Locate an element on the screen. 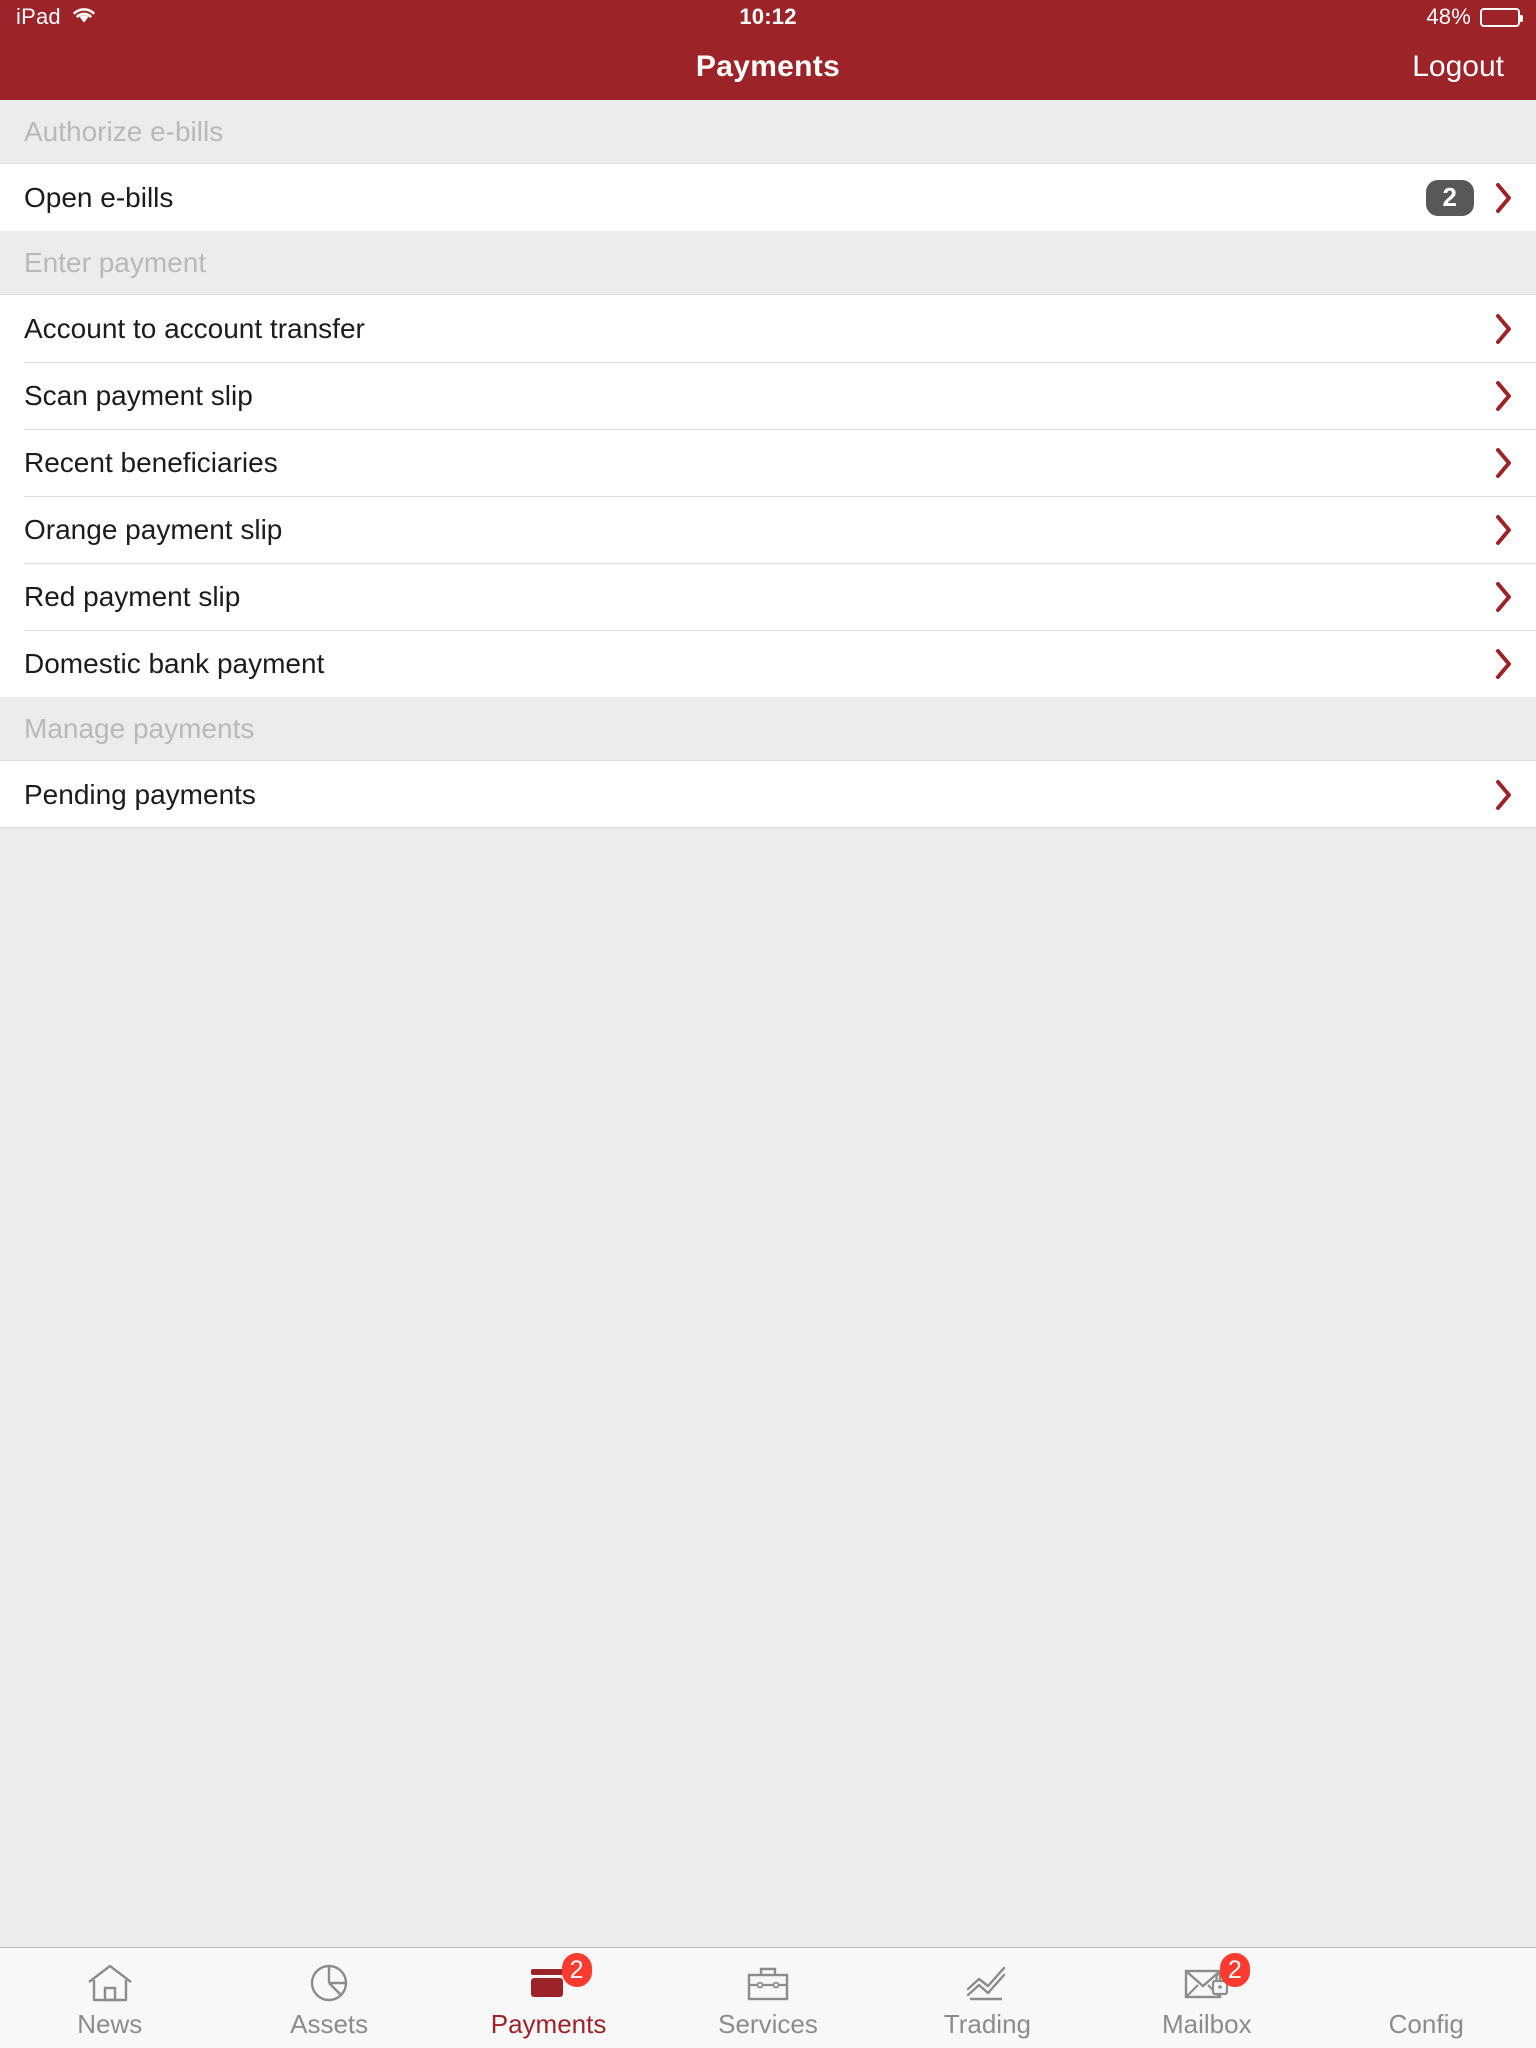  tab-mailbox: 2 Mailbox is located at coordinates (1206, 1998).